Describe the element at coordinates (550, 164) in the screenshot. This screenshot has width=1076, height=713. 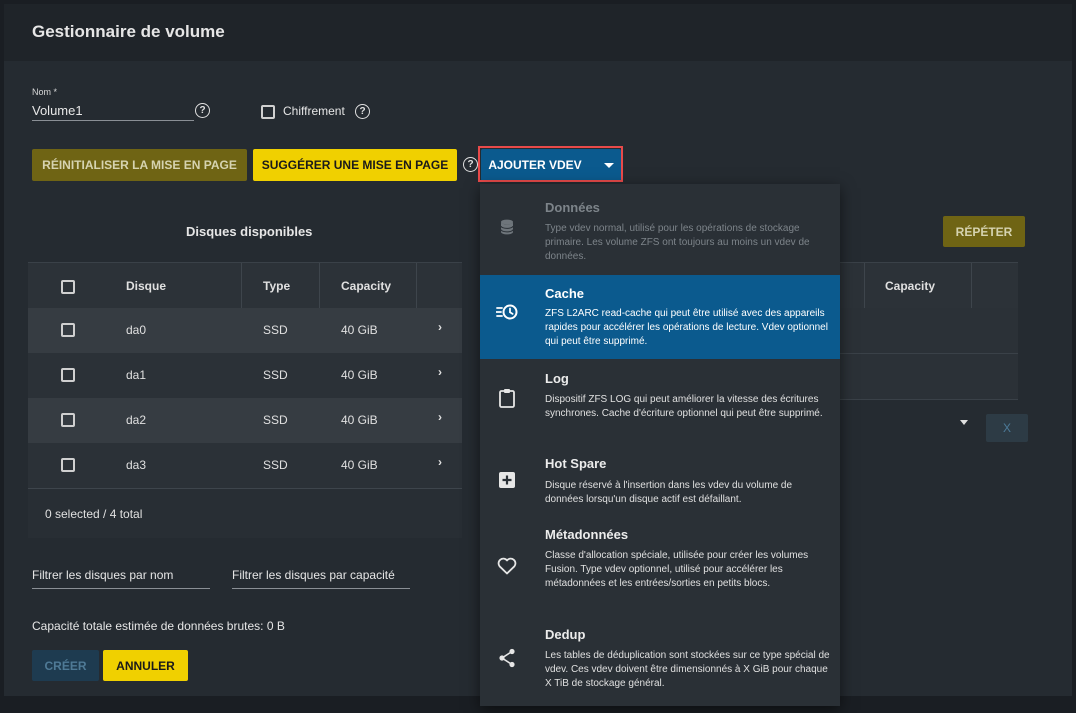
I see `add-vdev-highlight` at that location.